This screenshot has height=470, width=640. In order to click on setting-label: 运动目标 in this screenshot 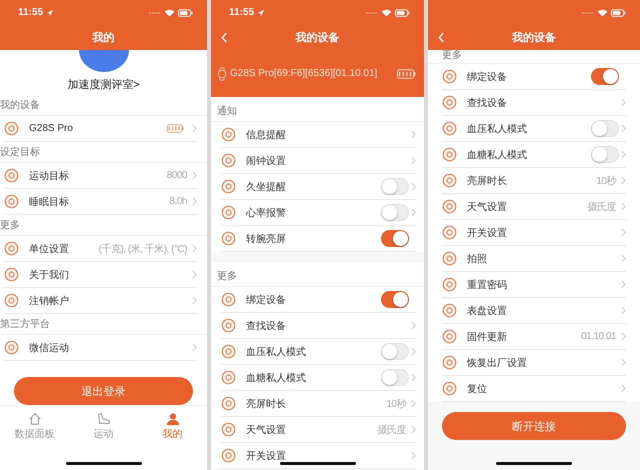, I will do `click(49, 175)`.